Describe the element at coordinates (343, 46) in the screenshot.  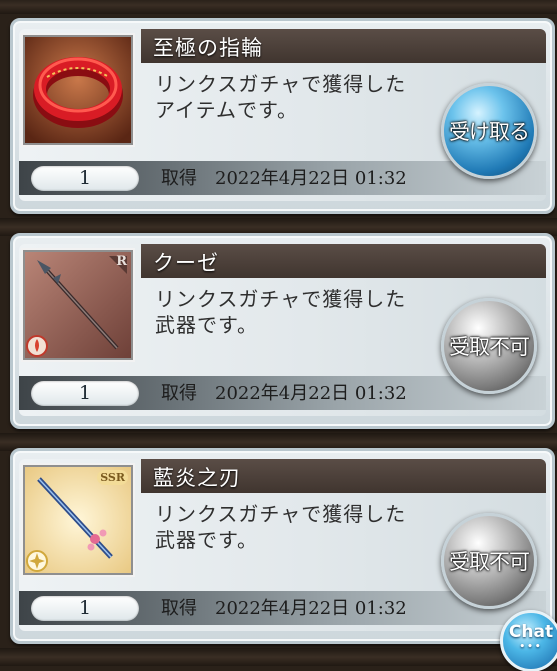
I see `title-bar: 至極の指輪` at that location.